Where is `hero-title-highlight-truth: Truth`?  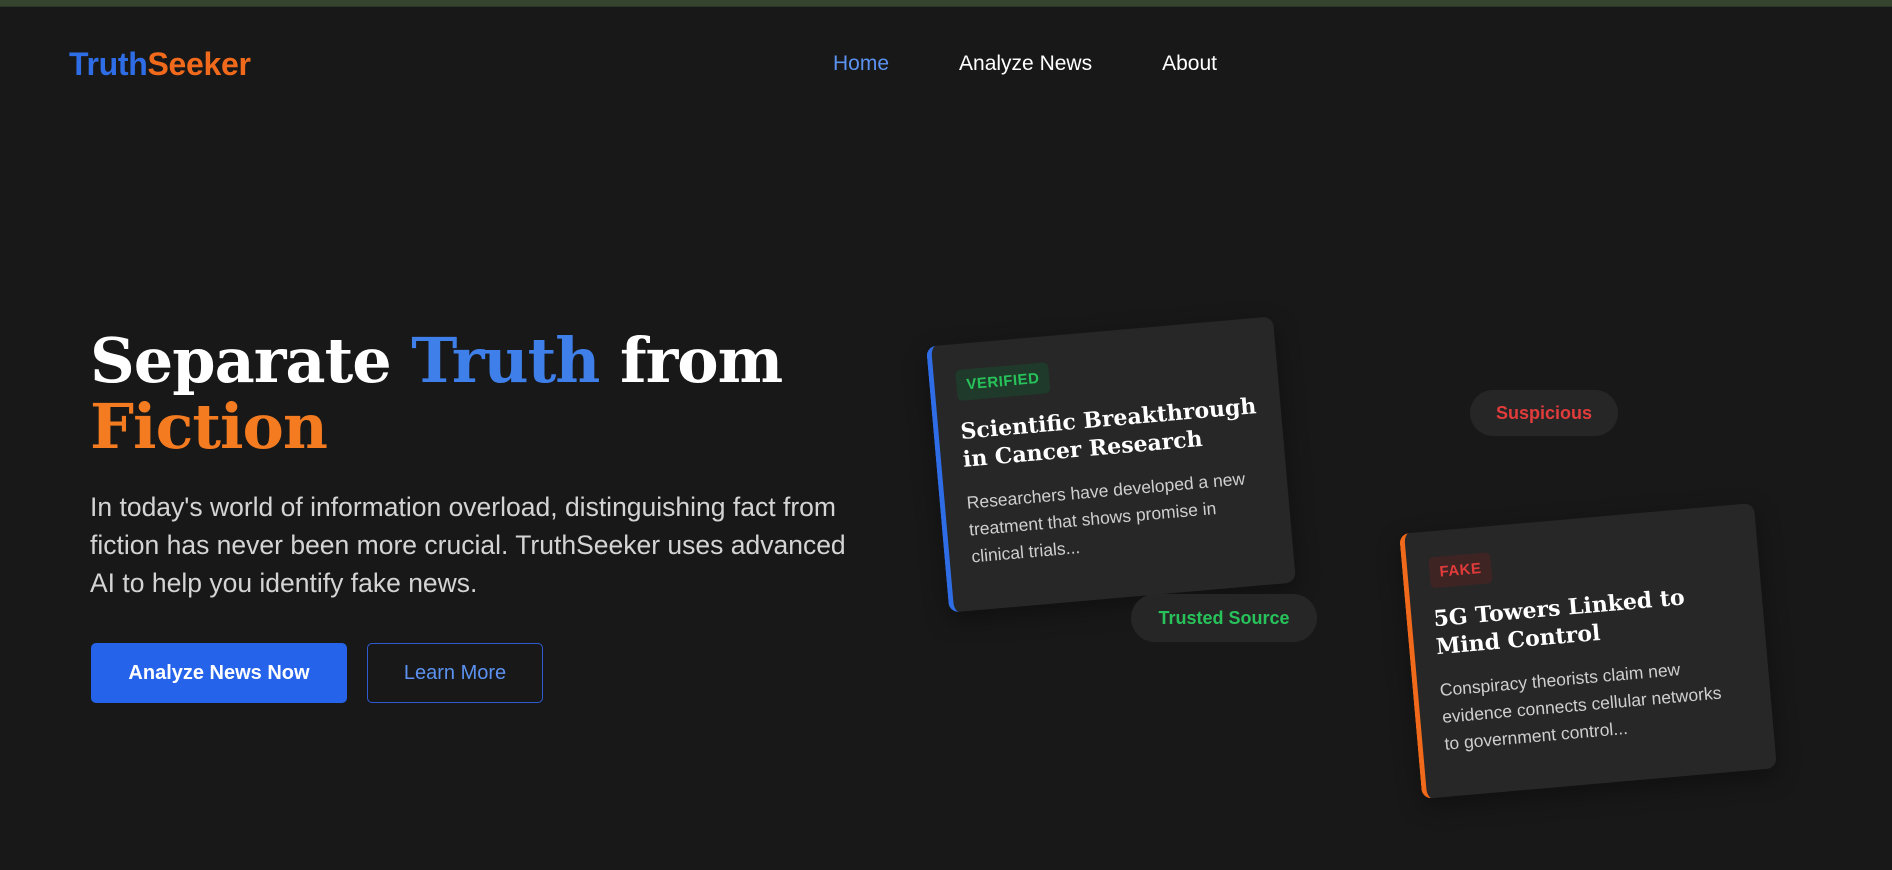 hero-title-highlight-truth: Truth is located at coordinates (505, 360).